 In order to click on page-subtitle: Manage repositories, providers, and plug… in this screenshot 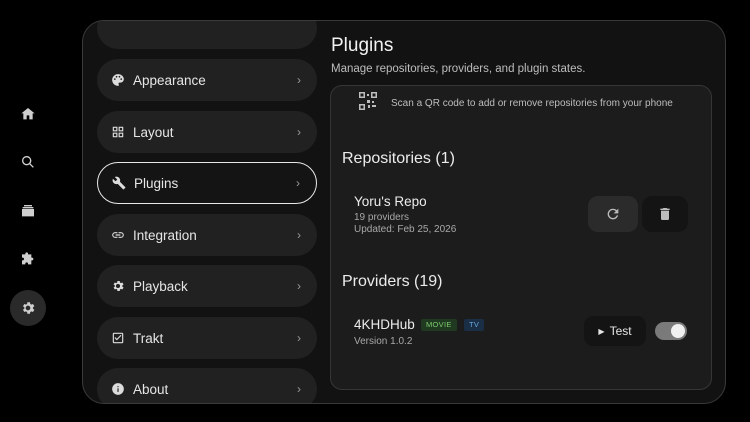, I will do `click(458, 69)`.